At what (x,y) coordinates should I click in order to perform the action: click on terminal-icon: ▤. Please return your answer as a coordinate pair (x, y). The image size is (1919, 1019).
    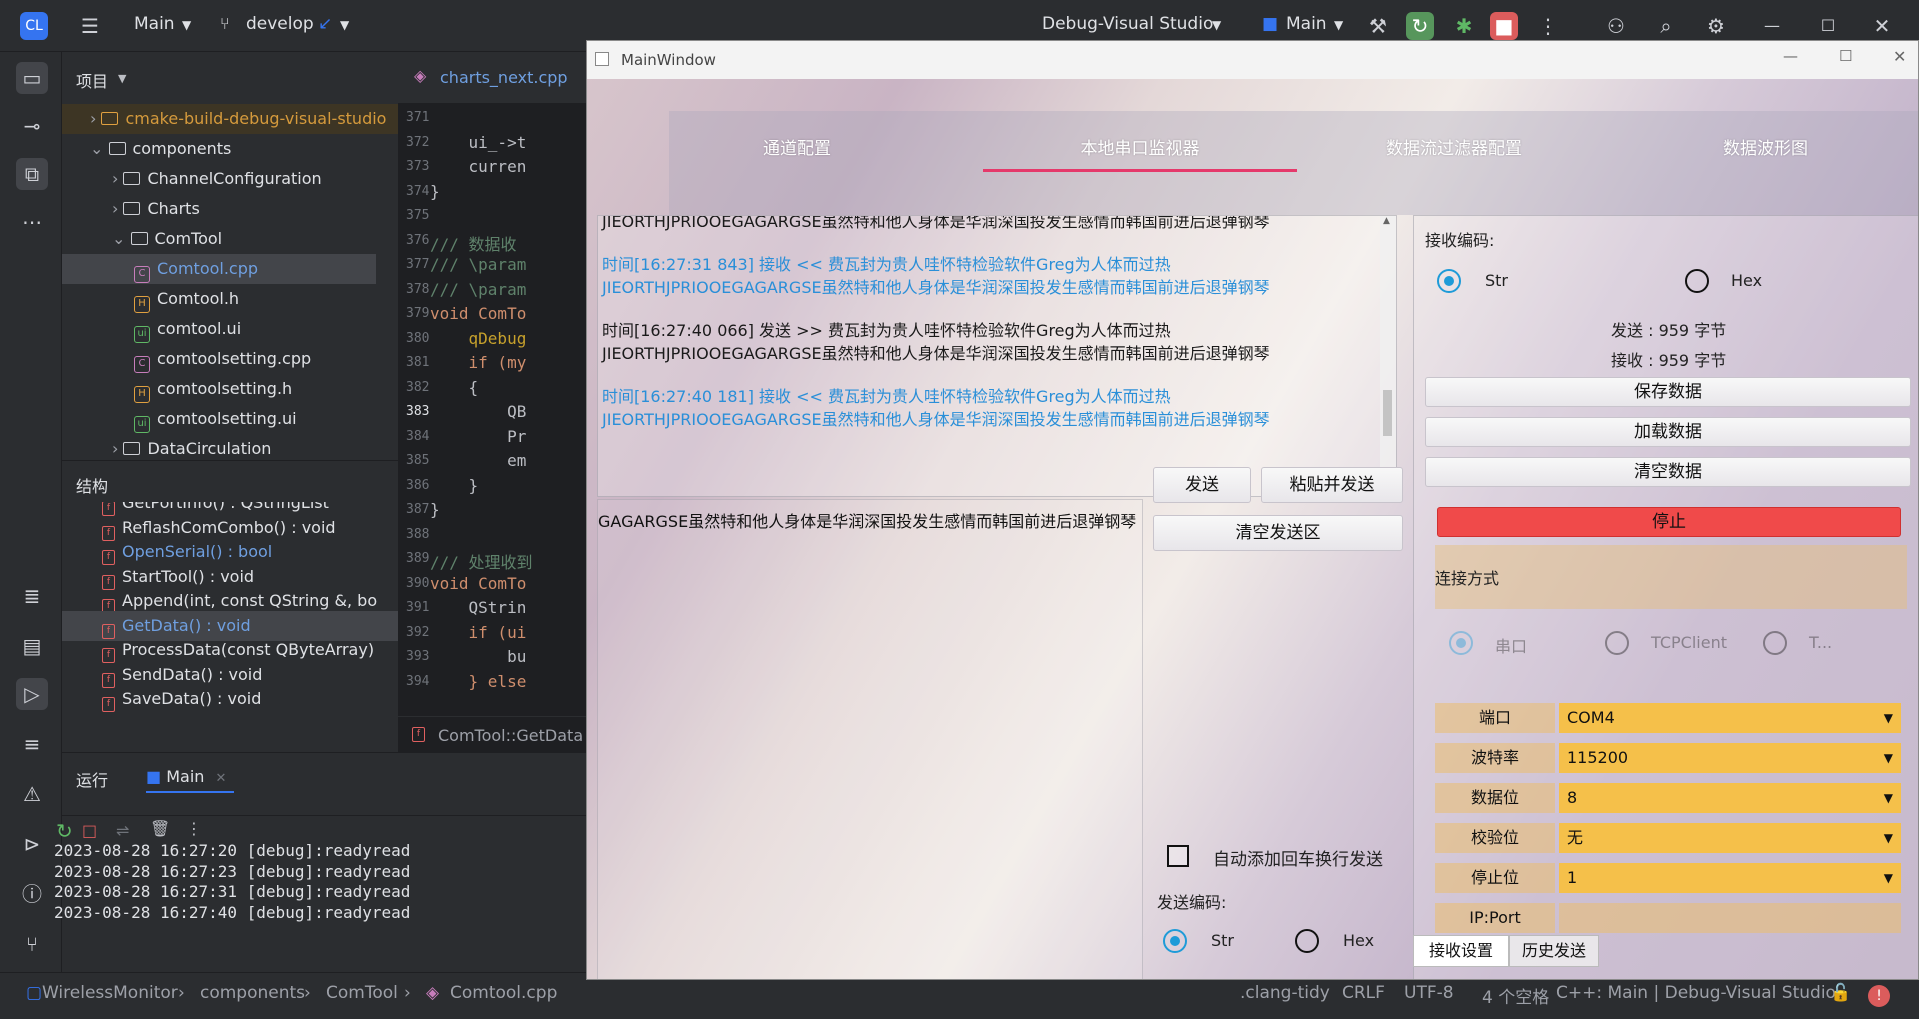
    Looking at the image, I should click on (32, 646).